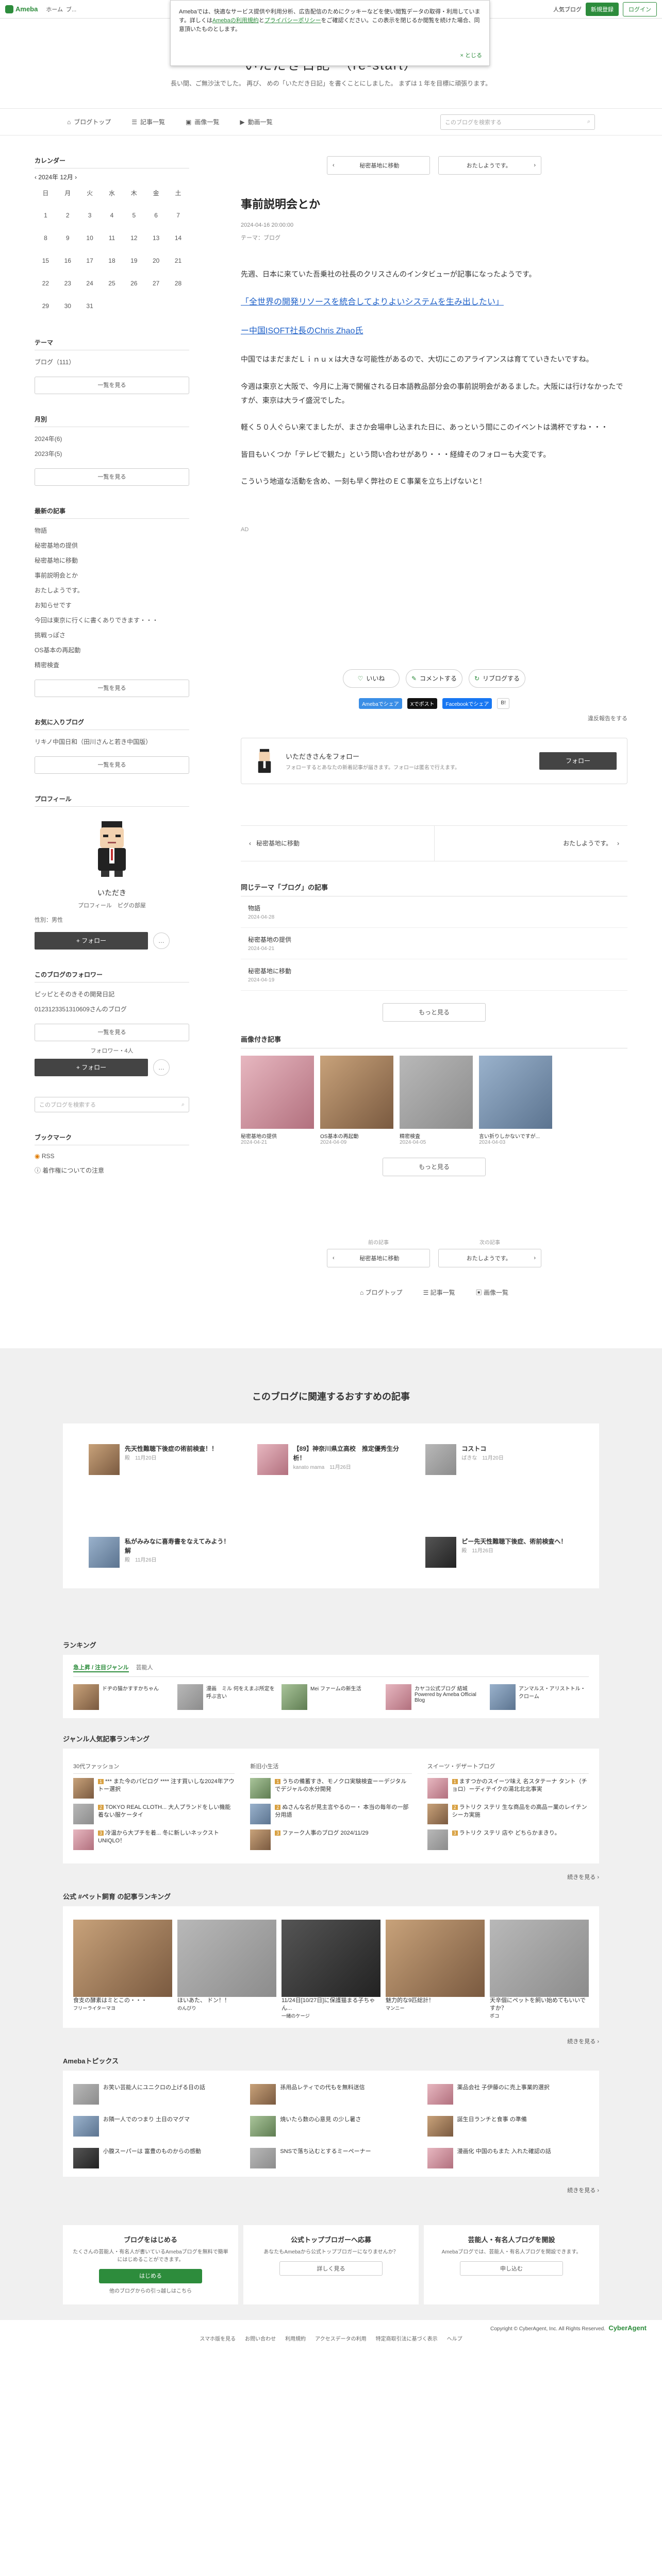  I want to click on share-ameba-button: Amebaでシェア, so click(380, 703).